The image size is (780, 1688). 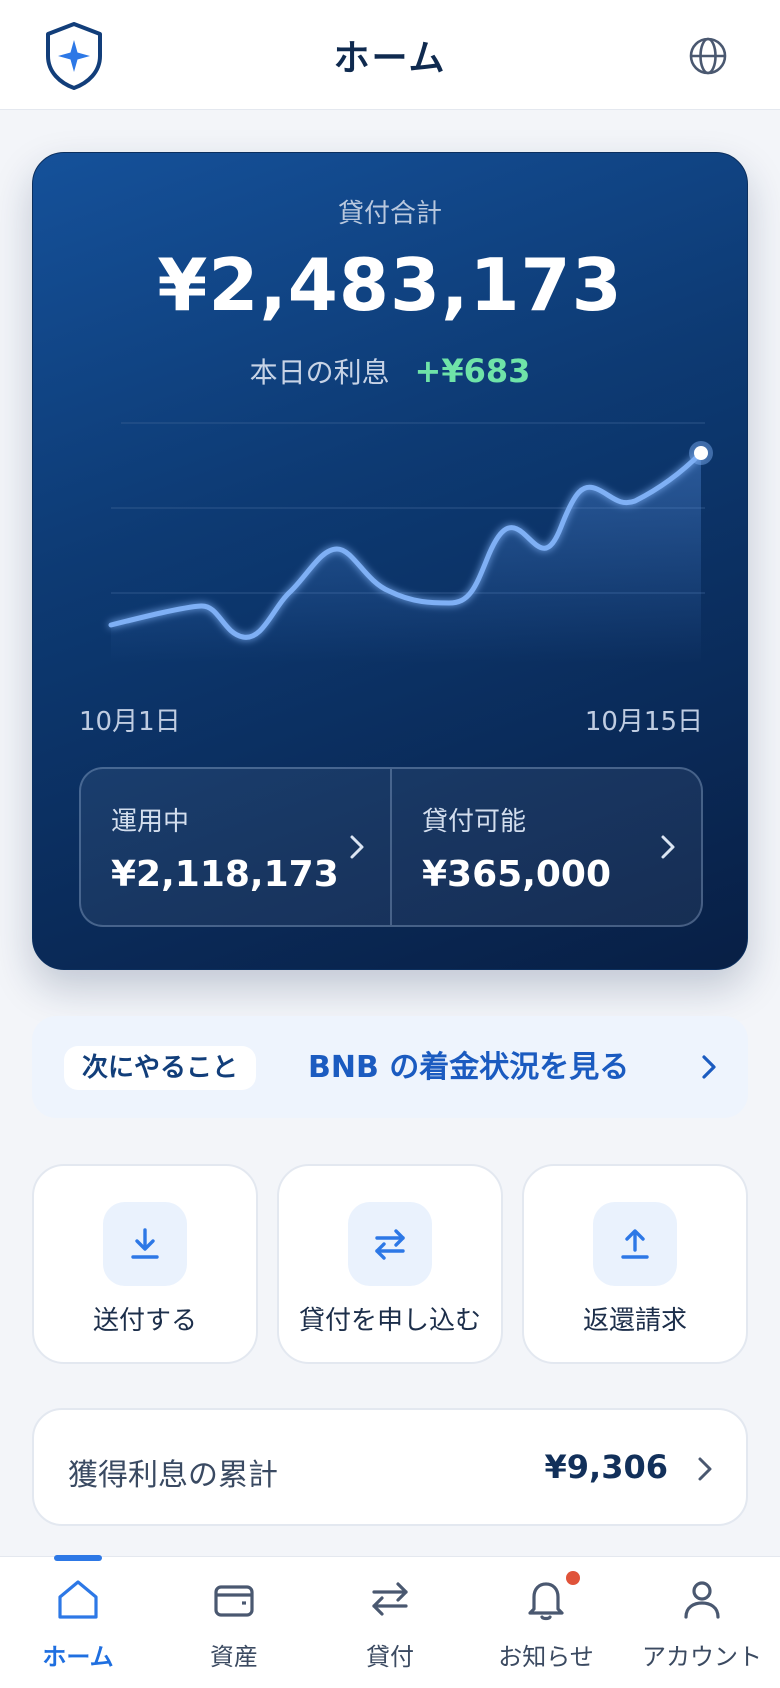 I want to click on send-button: 送付する, so click(x=145, y=1264).